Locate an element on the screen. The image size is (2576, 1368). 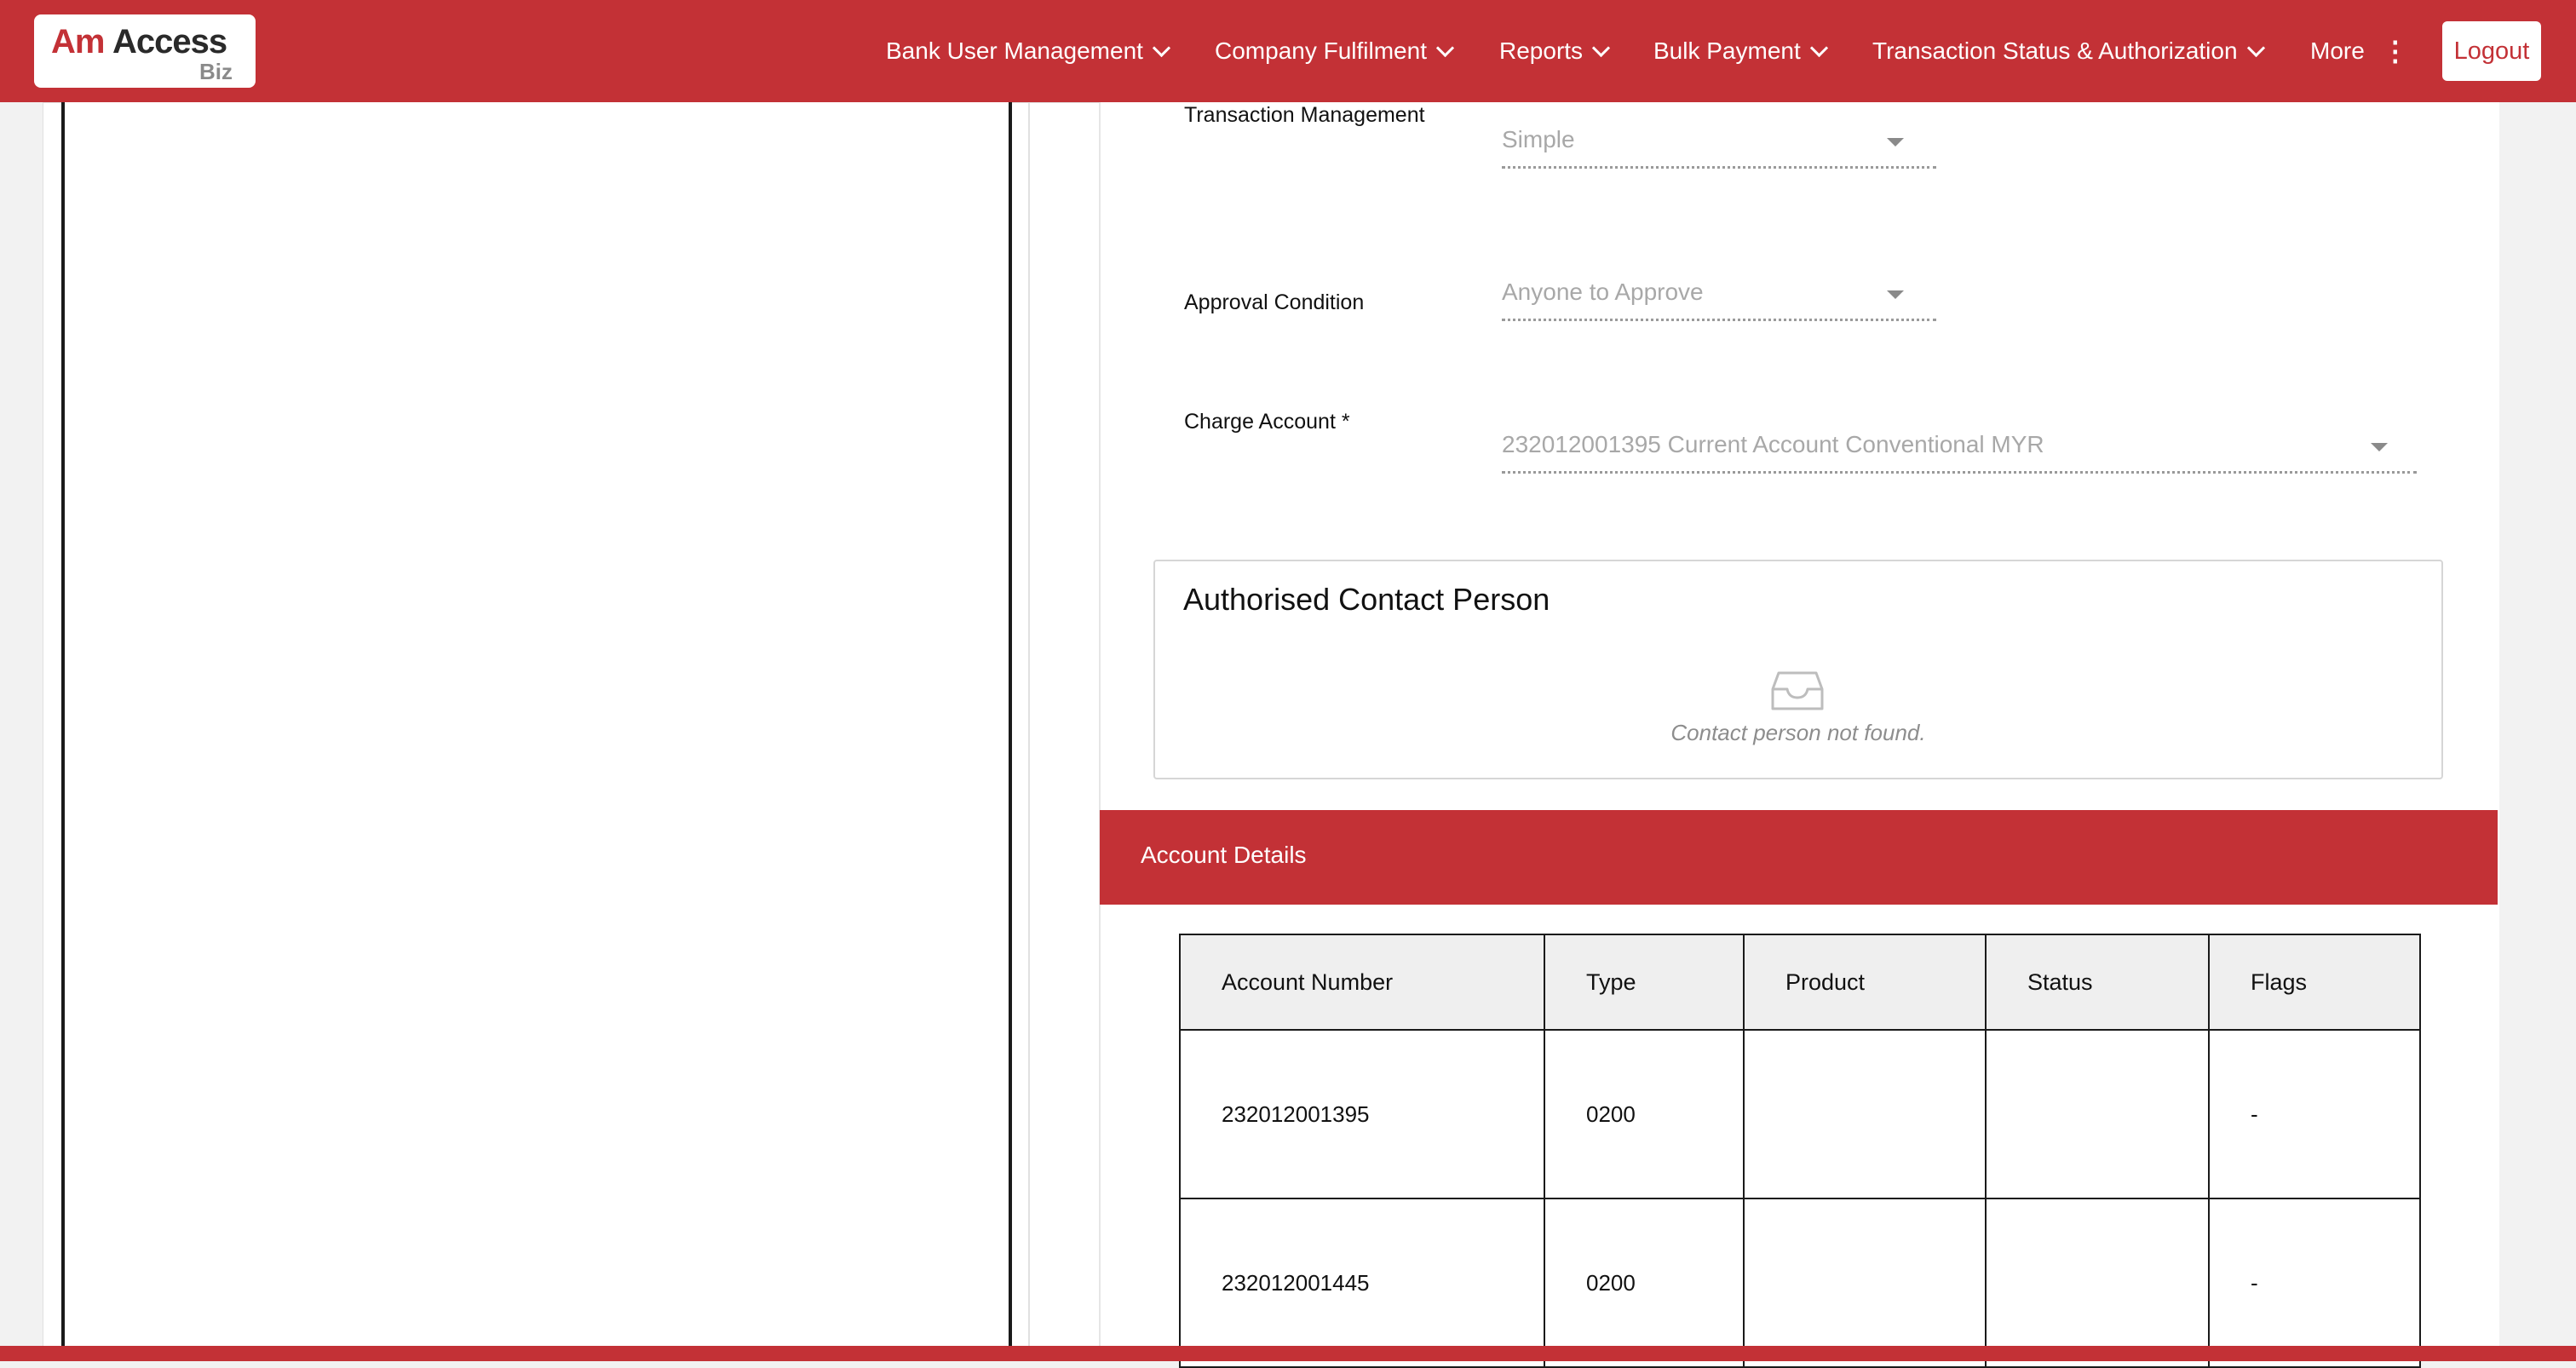
nav-item-company-fulfilment: Company Fulfilment is located at coordinates (1335, 51).